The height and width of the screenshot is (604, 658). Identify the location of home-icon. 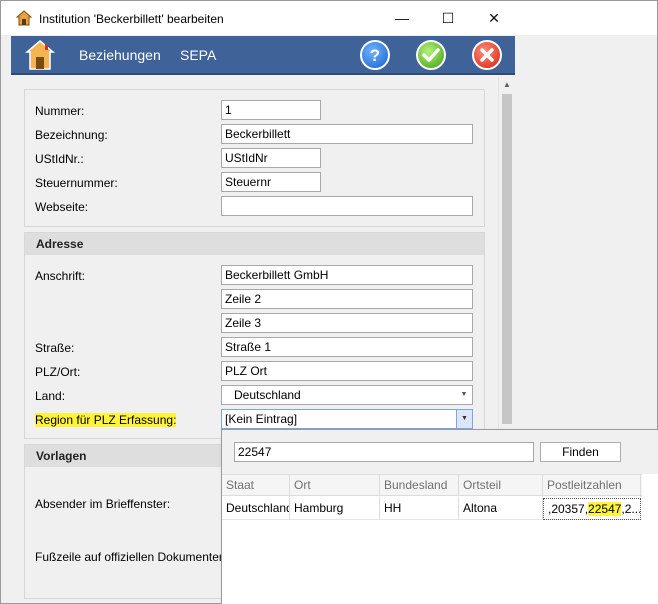
(40, 55).